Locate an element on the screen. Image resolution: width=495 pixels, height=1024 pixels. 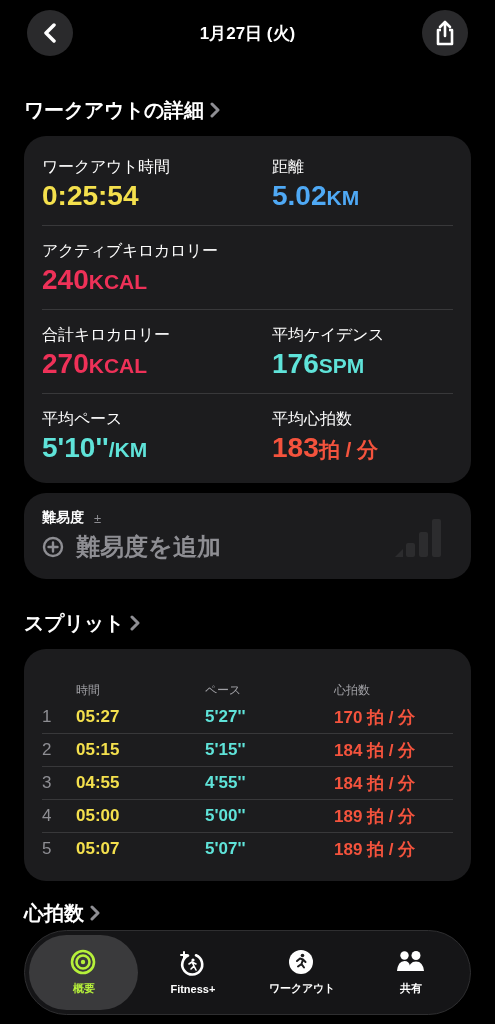
share-button is located at coordinates (445, 33).